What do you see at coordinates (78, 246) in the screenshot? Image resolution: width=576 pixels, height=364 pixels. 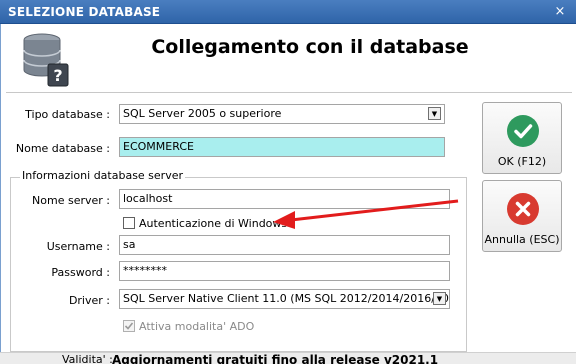 I see `username-label: Username :` at bounding box center [78, 246].